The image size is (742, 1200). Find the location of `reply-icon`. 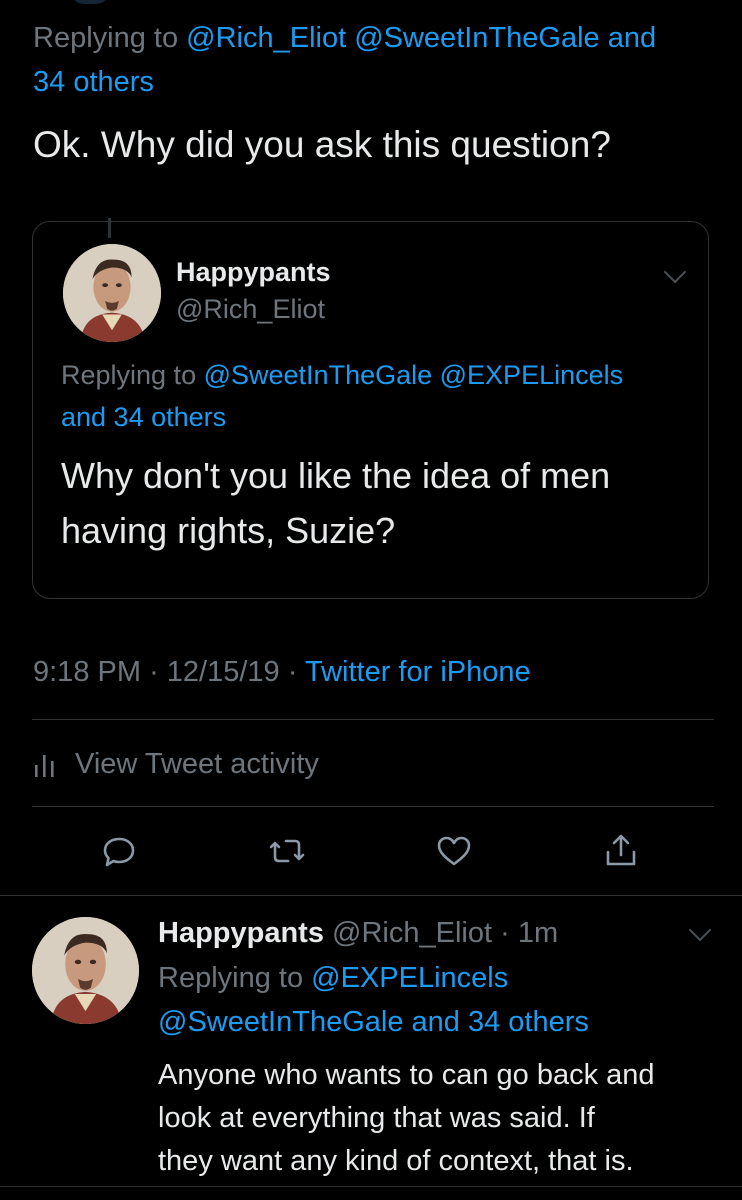

reply-icon is located at coordinates (119, 852).